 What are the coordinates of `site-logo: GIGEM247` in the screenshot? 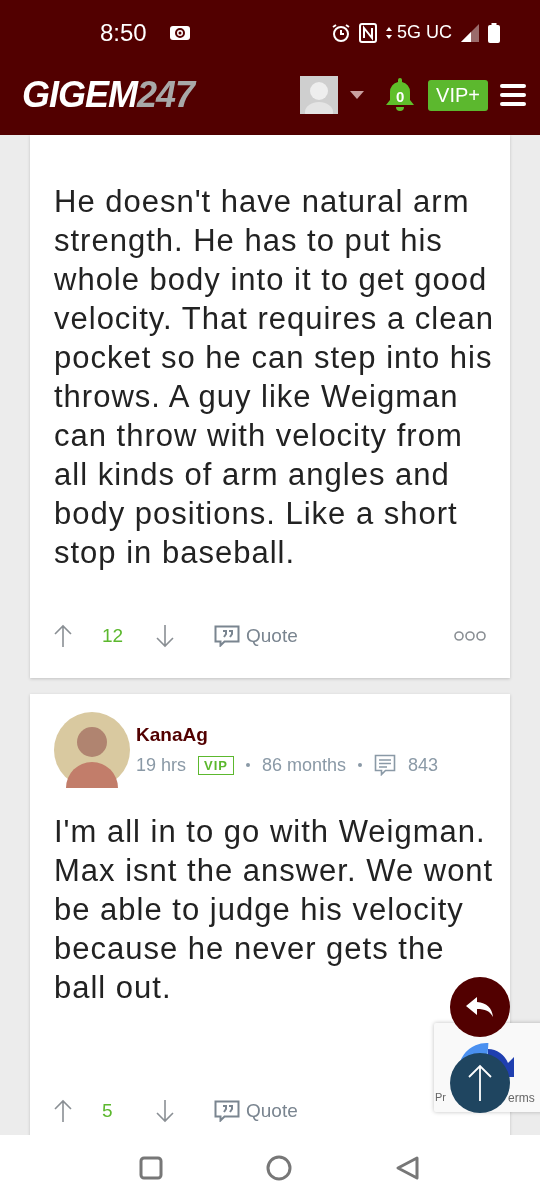 It's located at (108, 95).